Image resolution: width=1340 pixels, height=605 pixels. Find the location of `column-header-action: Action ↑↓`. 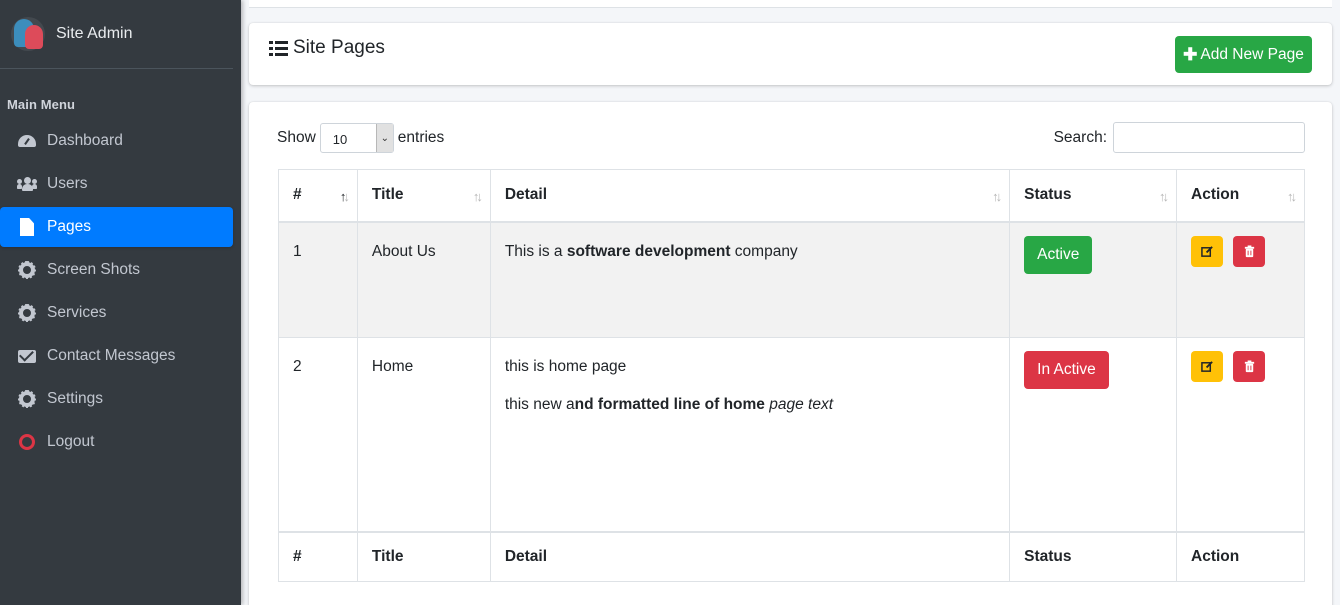

column-header-action: Action ↑↓ is located at coordinates (1240, 196).